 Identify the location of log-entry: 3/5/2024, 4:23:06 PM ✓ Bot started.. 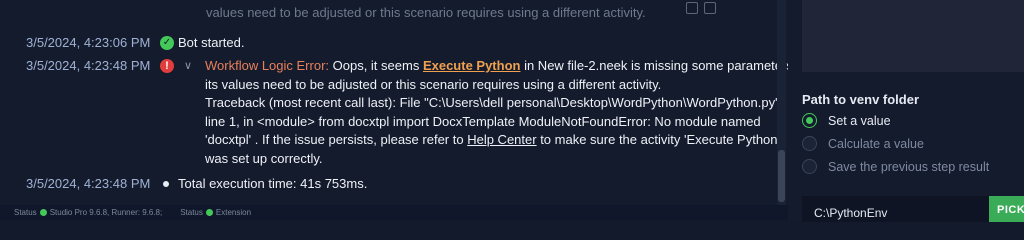
(389, 44).